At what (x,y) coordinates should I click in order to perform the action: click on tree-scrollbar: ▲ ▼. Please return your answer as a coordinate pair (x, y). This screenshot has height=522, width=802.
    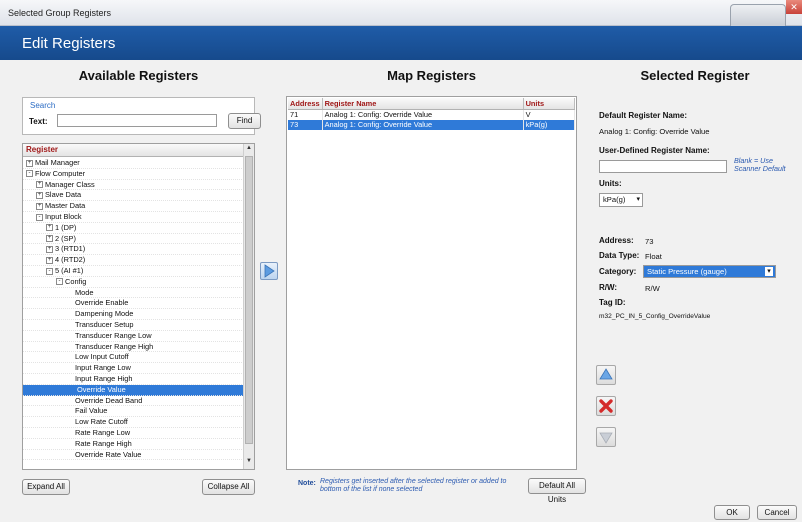
    Looking at the image, I should click on (248, 306).